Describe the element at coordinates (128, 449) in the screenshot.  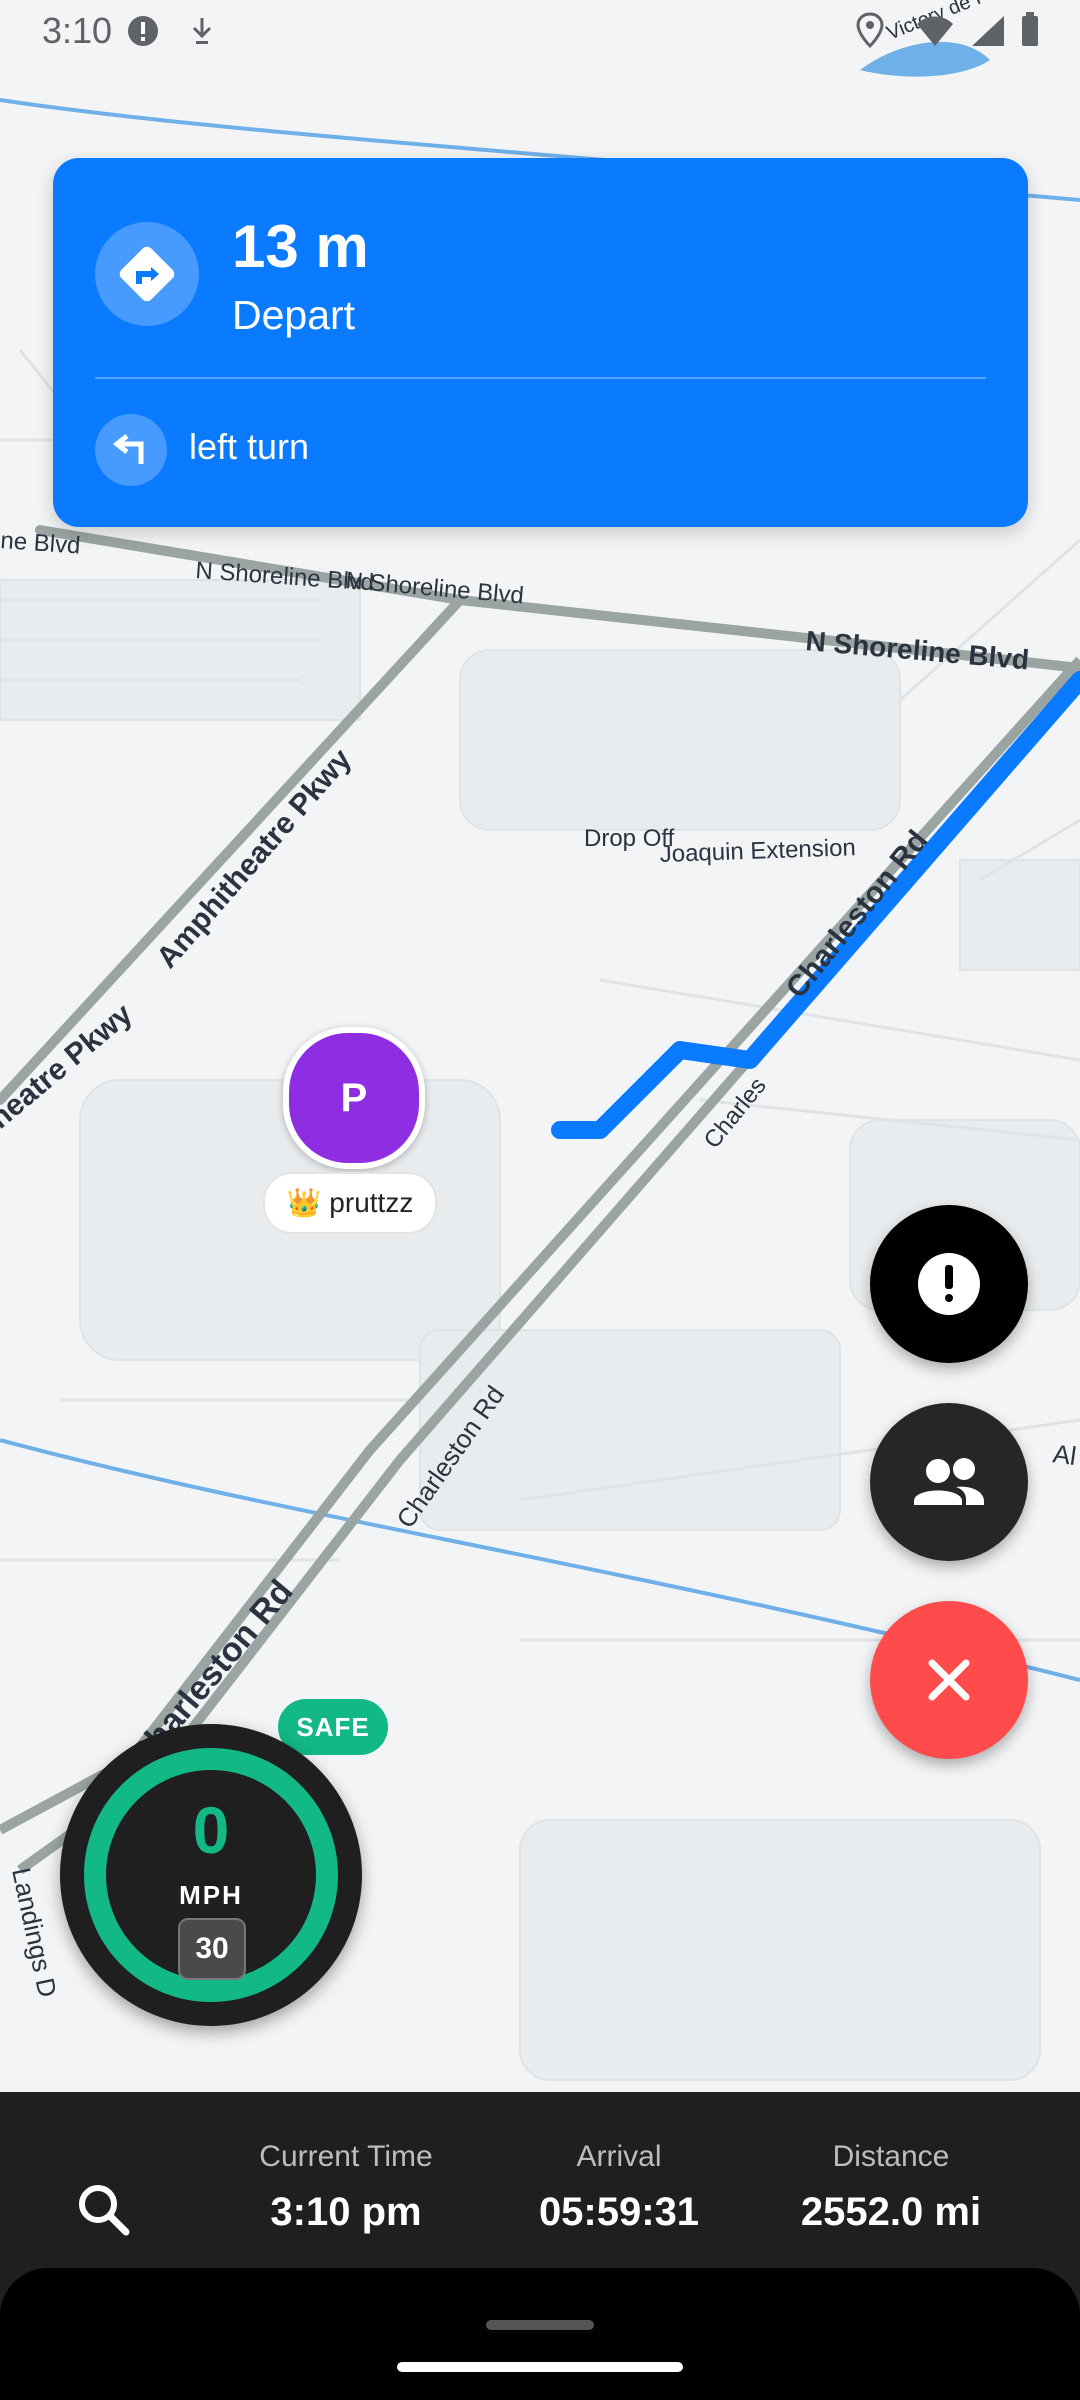
I see `turn-left-icon` at that location.